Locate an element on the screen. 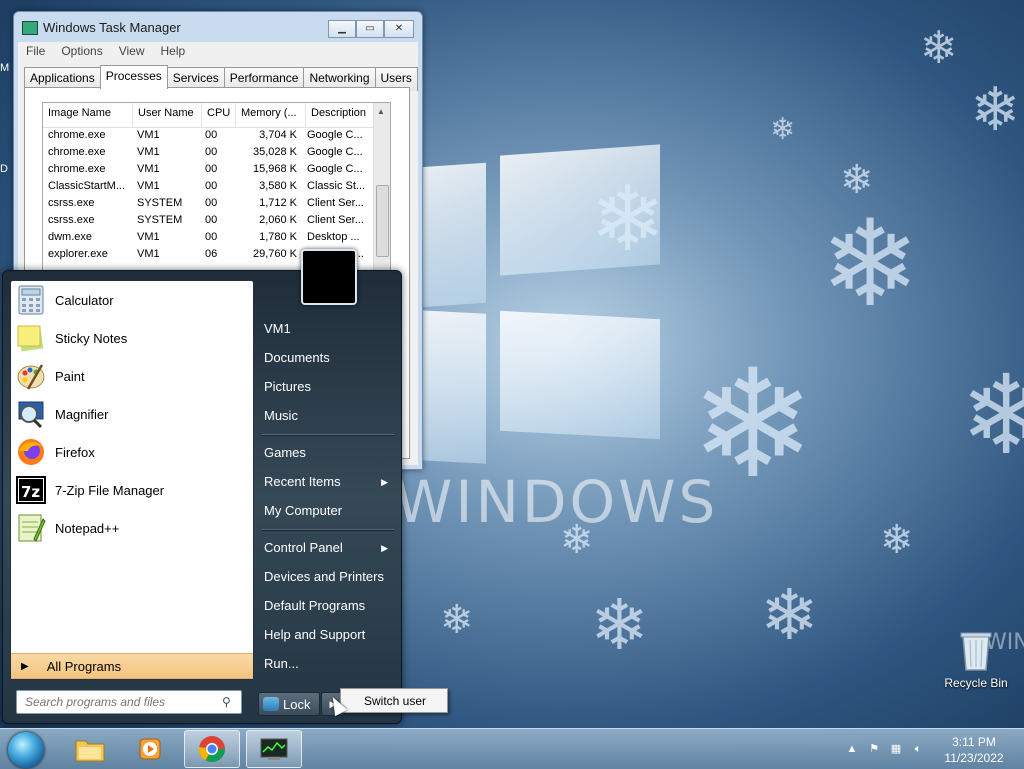 This screenshot has width=1024, height=769. all-programs-button: ▶ All Programs is located at coordinates (132, 666).